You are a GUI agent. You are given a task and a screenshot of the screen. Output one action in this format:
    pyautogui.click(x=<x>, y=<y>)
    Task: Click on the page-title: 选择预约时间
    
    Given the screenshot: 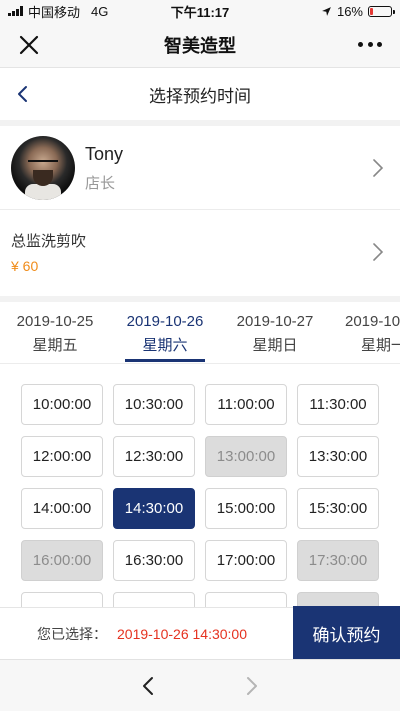 What is the action you would take?
    pyautogui.click(x=200, y=96)
    